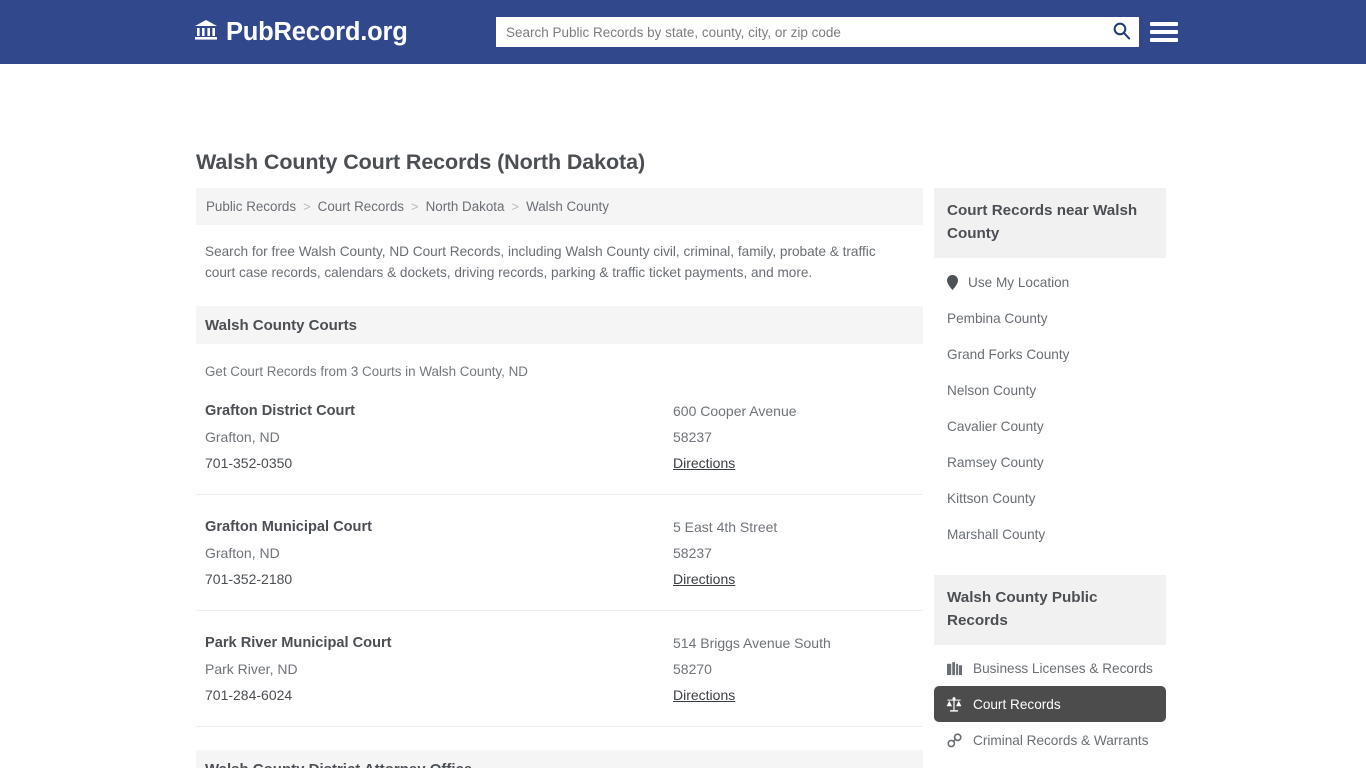 This screenshot has width=1366, height=768. Describe the element at coordinates (997, 318) in the screenshot. I see `sidebar-item-label: Pembina County` at that location.